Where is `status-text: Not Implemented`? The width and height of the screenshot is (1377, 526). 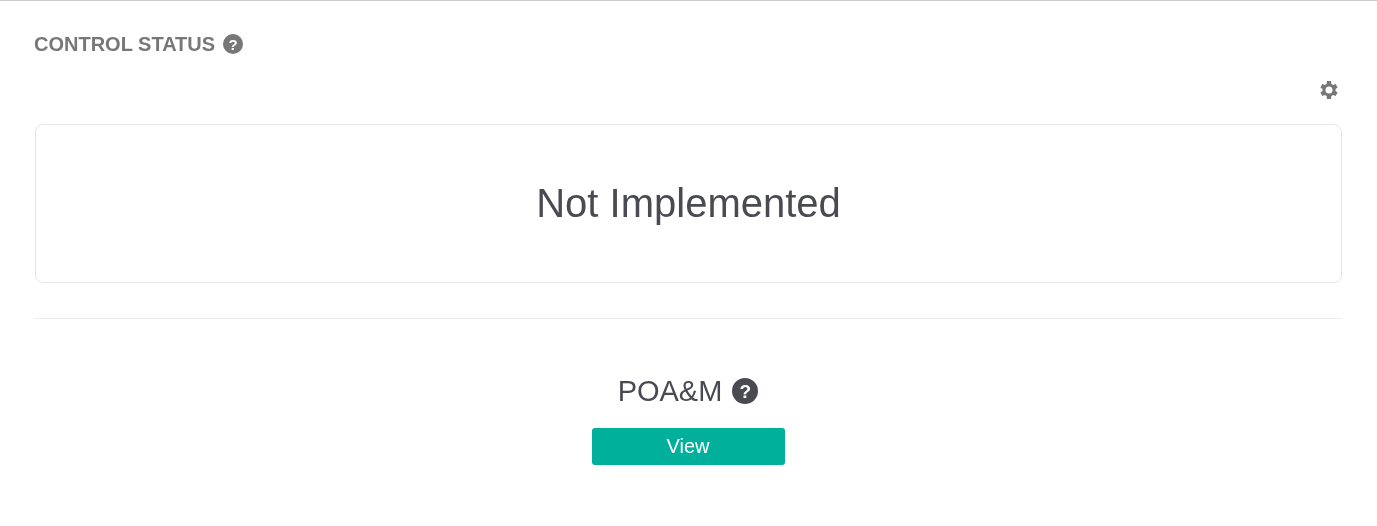
status-text: Not Implemented is located at coordinates (688, 203).